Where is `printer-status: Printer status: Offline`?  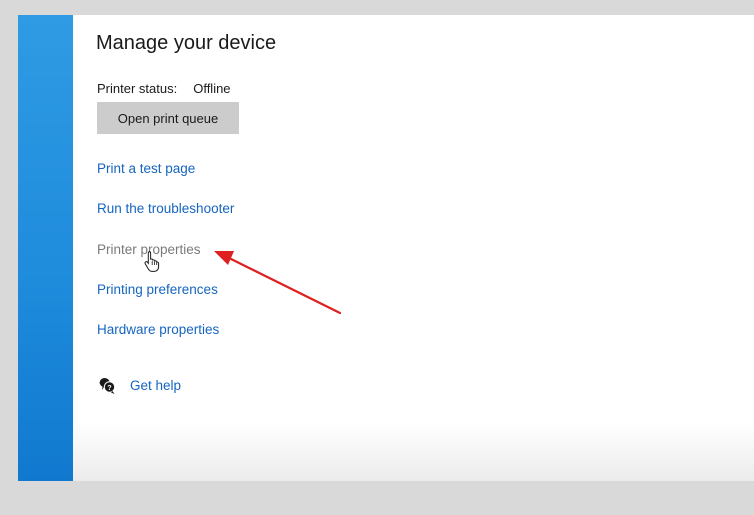
printer-status: Printer status: Offline is located at coordinates (164, 88).